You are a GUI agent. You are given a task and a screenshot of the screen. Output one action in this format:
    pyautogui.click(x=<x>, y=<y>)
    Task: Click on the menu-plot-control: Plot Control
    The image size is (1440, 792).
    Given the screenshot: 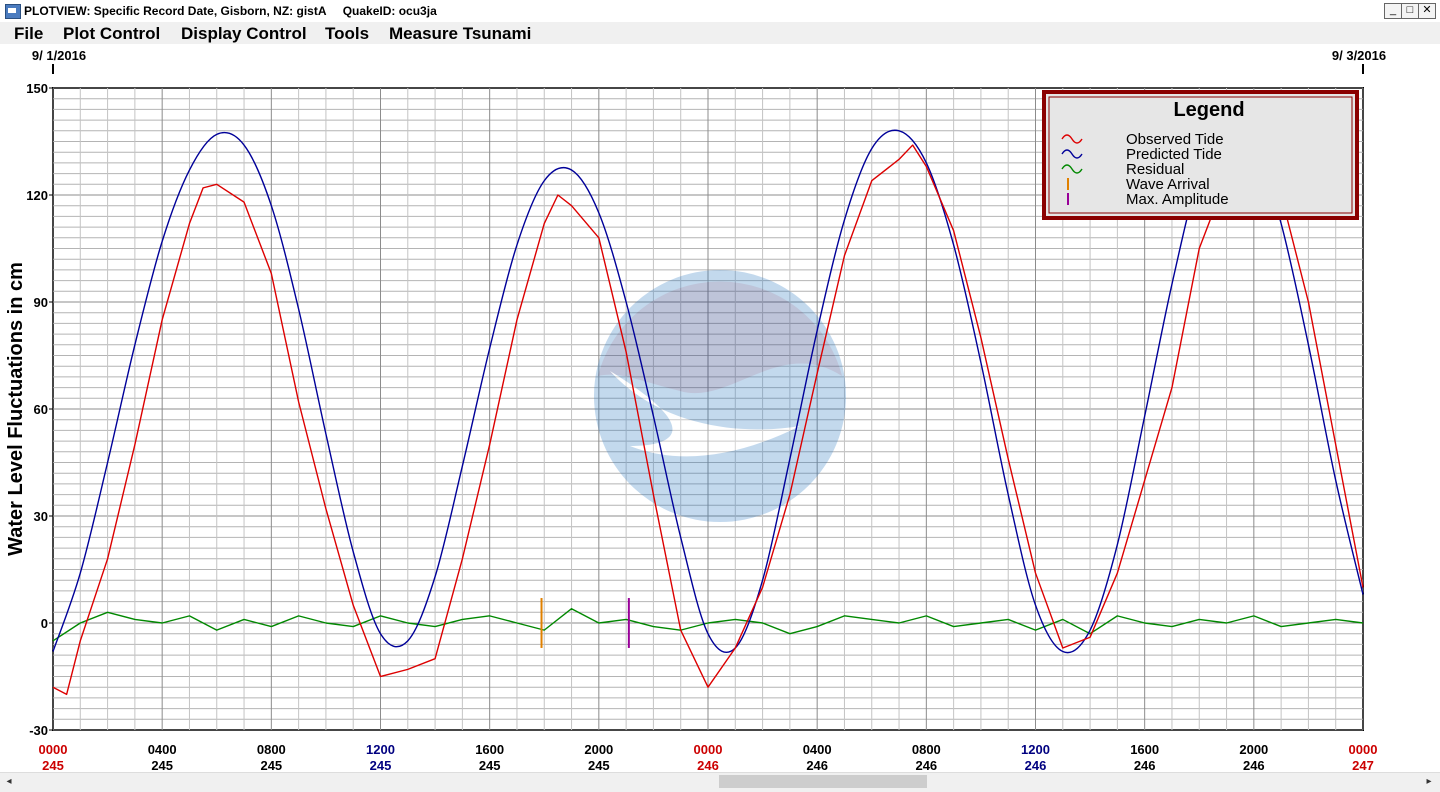 What is the action you would take?
    pyautogui.click(x=111, y=34)
    